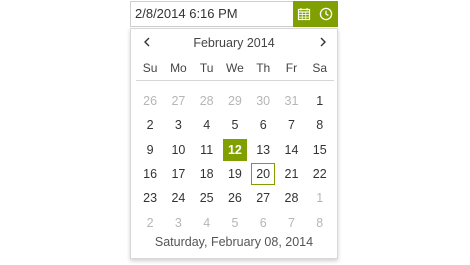 The height and width of the screenshot is (265, 470). What do you see at coordinates (263, 101) in the screenshot?
I see `day-cell-other-month: 30` at bounding box center [263, 101].